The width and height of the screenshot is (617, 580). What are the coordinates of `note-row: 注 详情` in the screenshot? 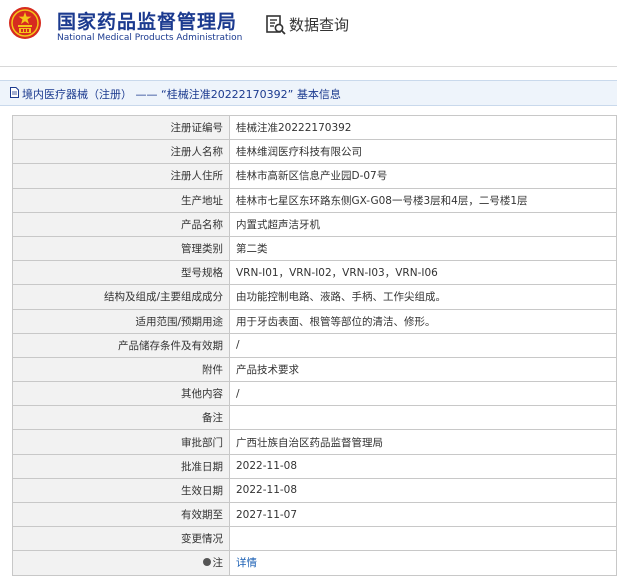 It's located at (314, 563).